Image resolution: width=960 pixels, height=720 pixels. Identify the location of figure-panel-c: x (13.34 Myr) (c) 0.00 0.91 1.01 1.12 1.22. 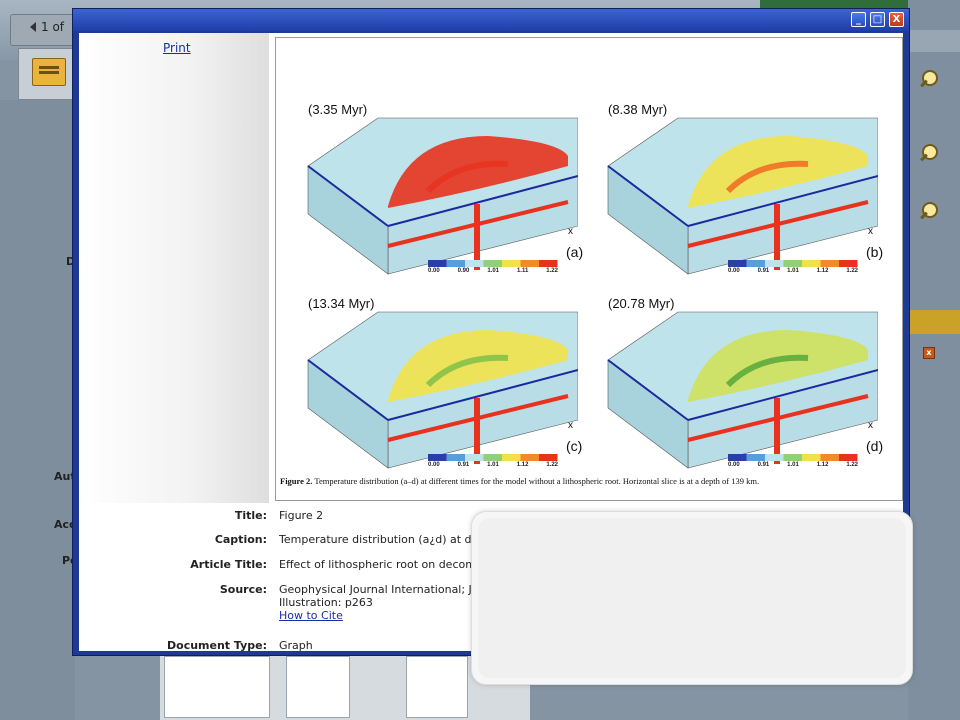
(430, 385).